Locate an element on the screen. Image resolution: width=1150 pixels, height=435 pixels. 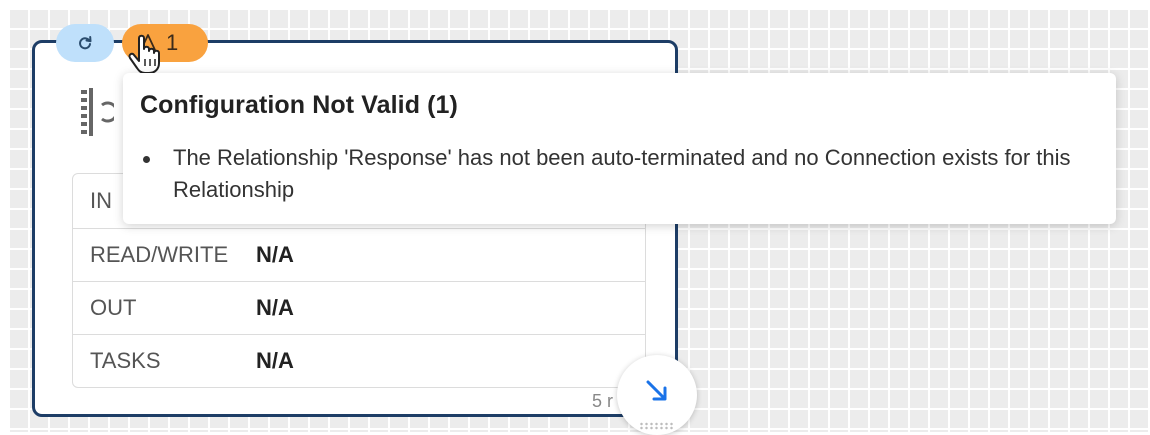
refresh-badge is located at coordinates (85, 43).